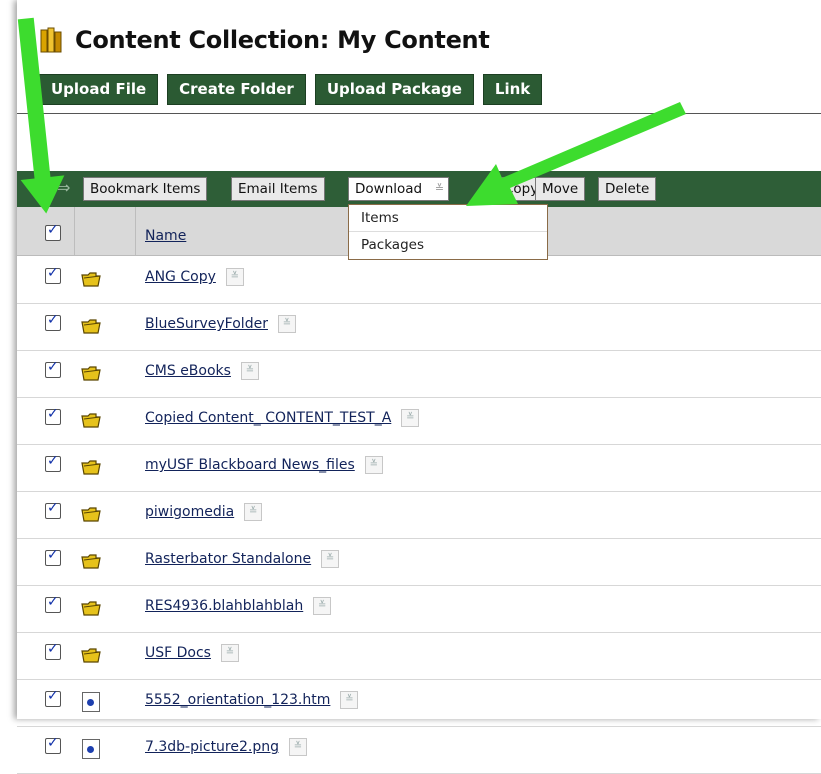 This screenshot has width=821, height=774. What do you see at coordinates (419, 656) in the screenshot?
I see `table-row: ✓ USF Docs ≚` at bounding box center [419, 656].